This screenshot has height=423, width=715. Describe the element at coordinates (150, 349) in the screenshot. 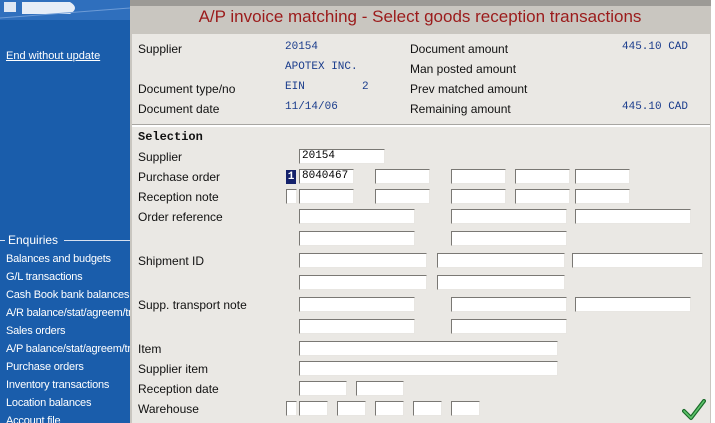

I see `item-label: Item` at that location.